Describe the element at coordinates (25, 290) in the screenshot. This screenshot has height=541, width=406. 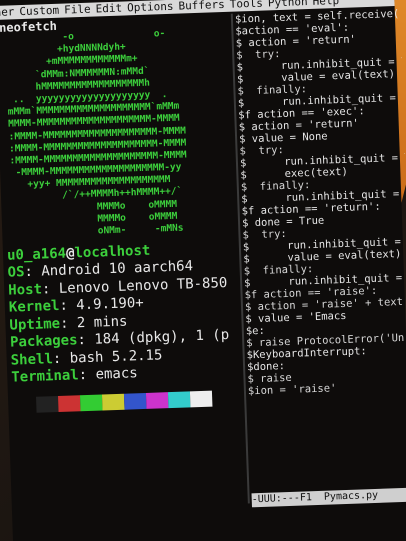
I see `info-key: Host` at that location.